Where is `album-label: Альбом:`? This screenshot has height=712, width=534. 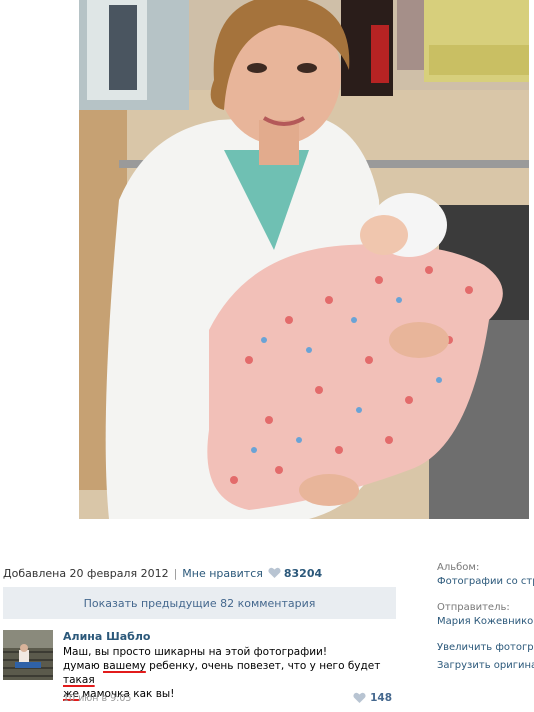
album-label: Альбом: is located at coordinates (458, 567).